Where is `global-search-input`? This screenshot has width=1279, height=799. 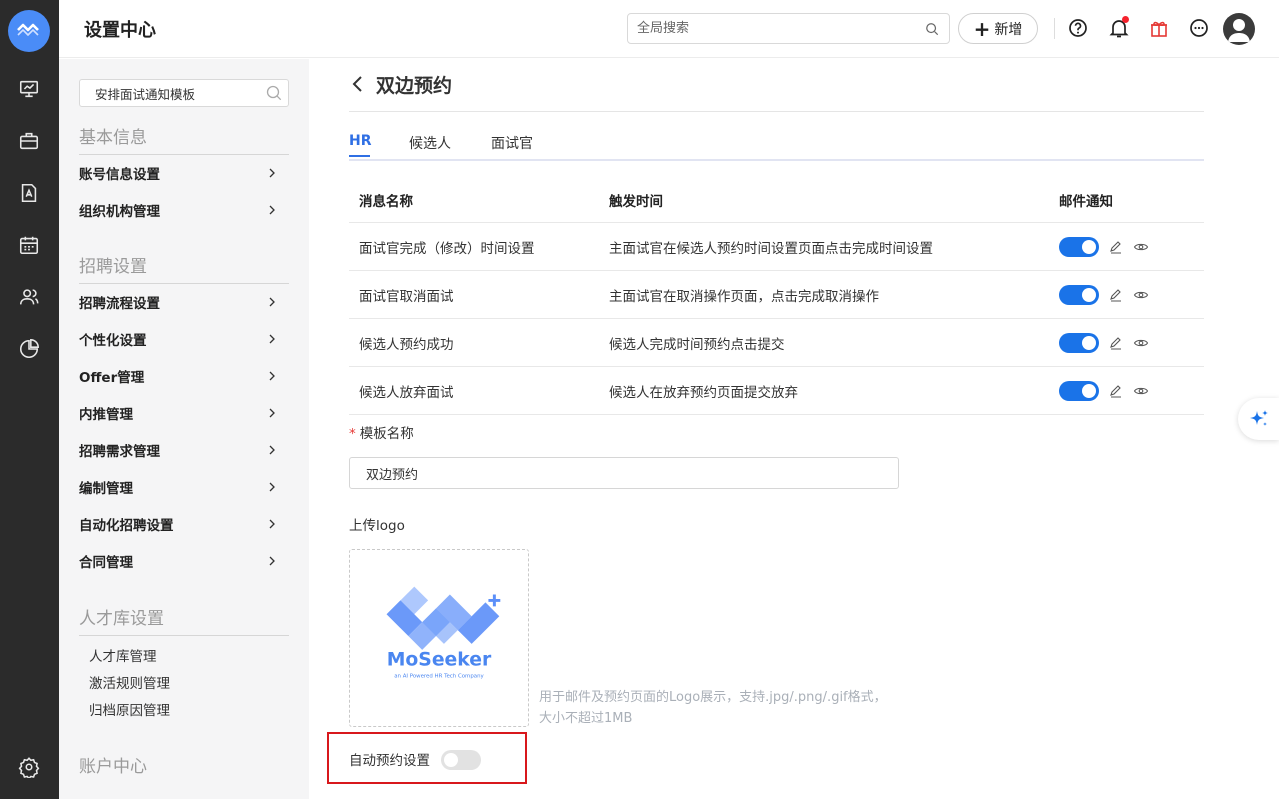 global-search-input is located at coordinates (768, 28).